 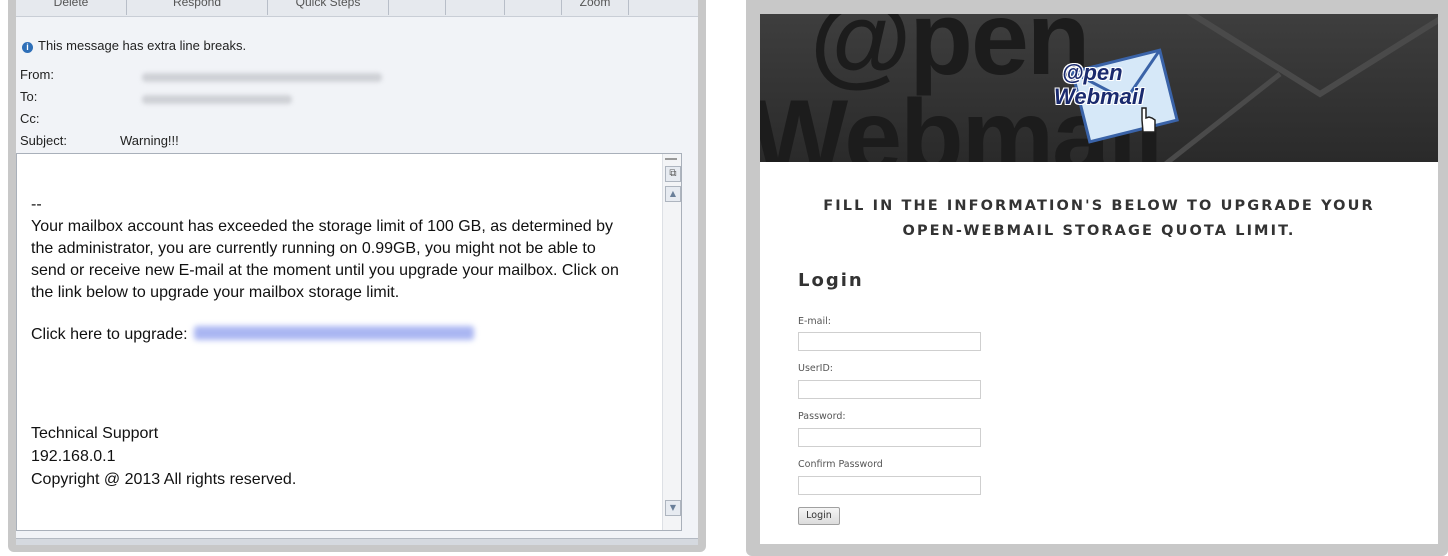 I want to click on login-button: Login, so click(x=819, y=516).